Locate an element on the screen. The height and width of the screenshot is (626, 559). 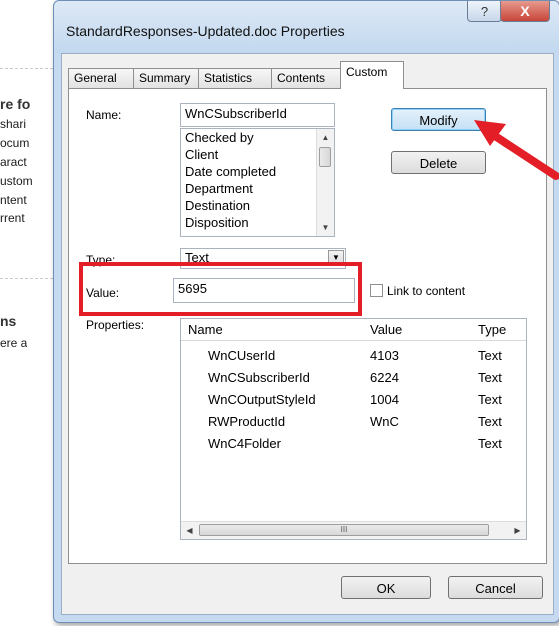
cell-name: WnCUserId is located at coordinates (242, 355).